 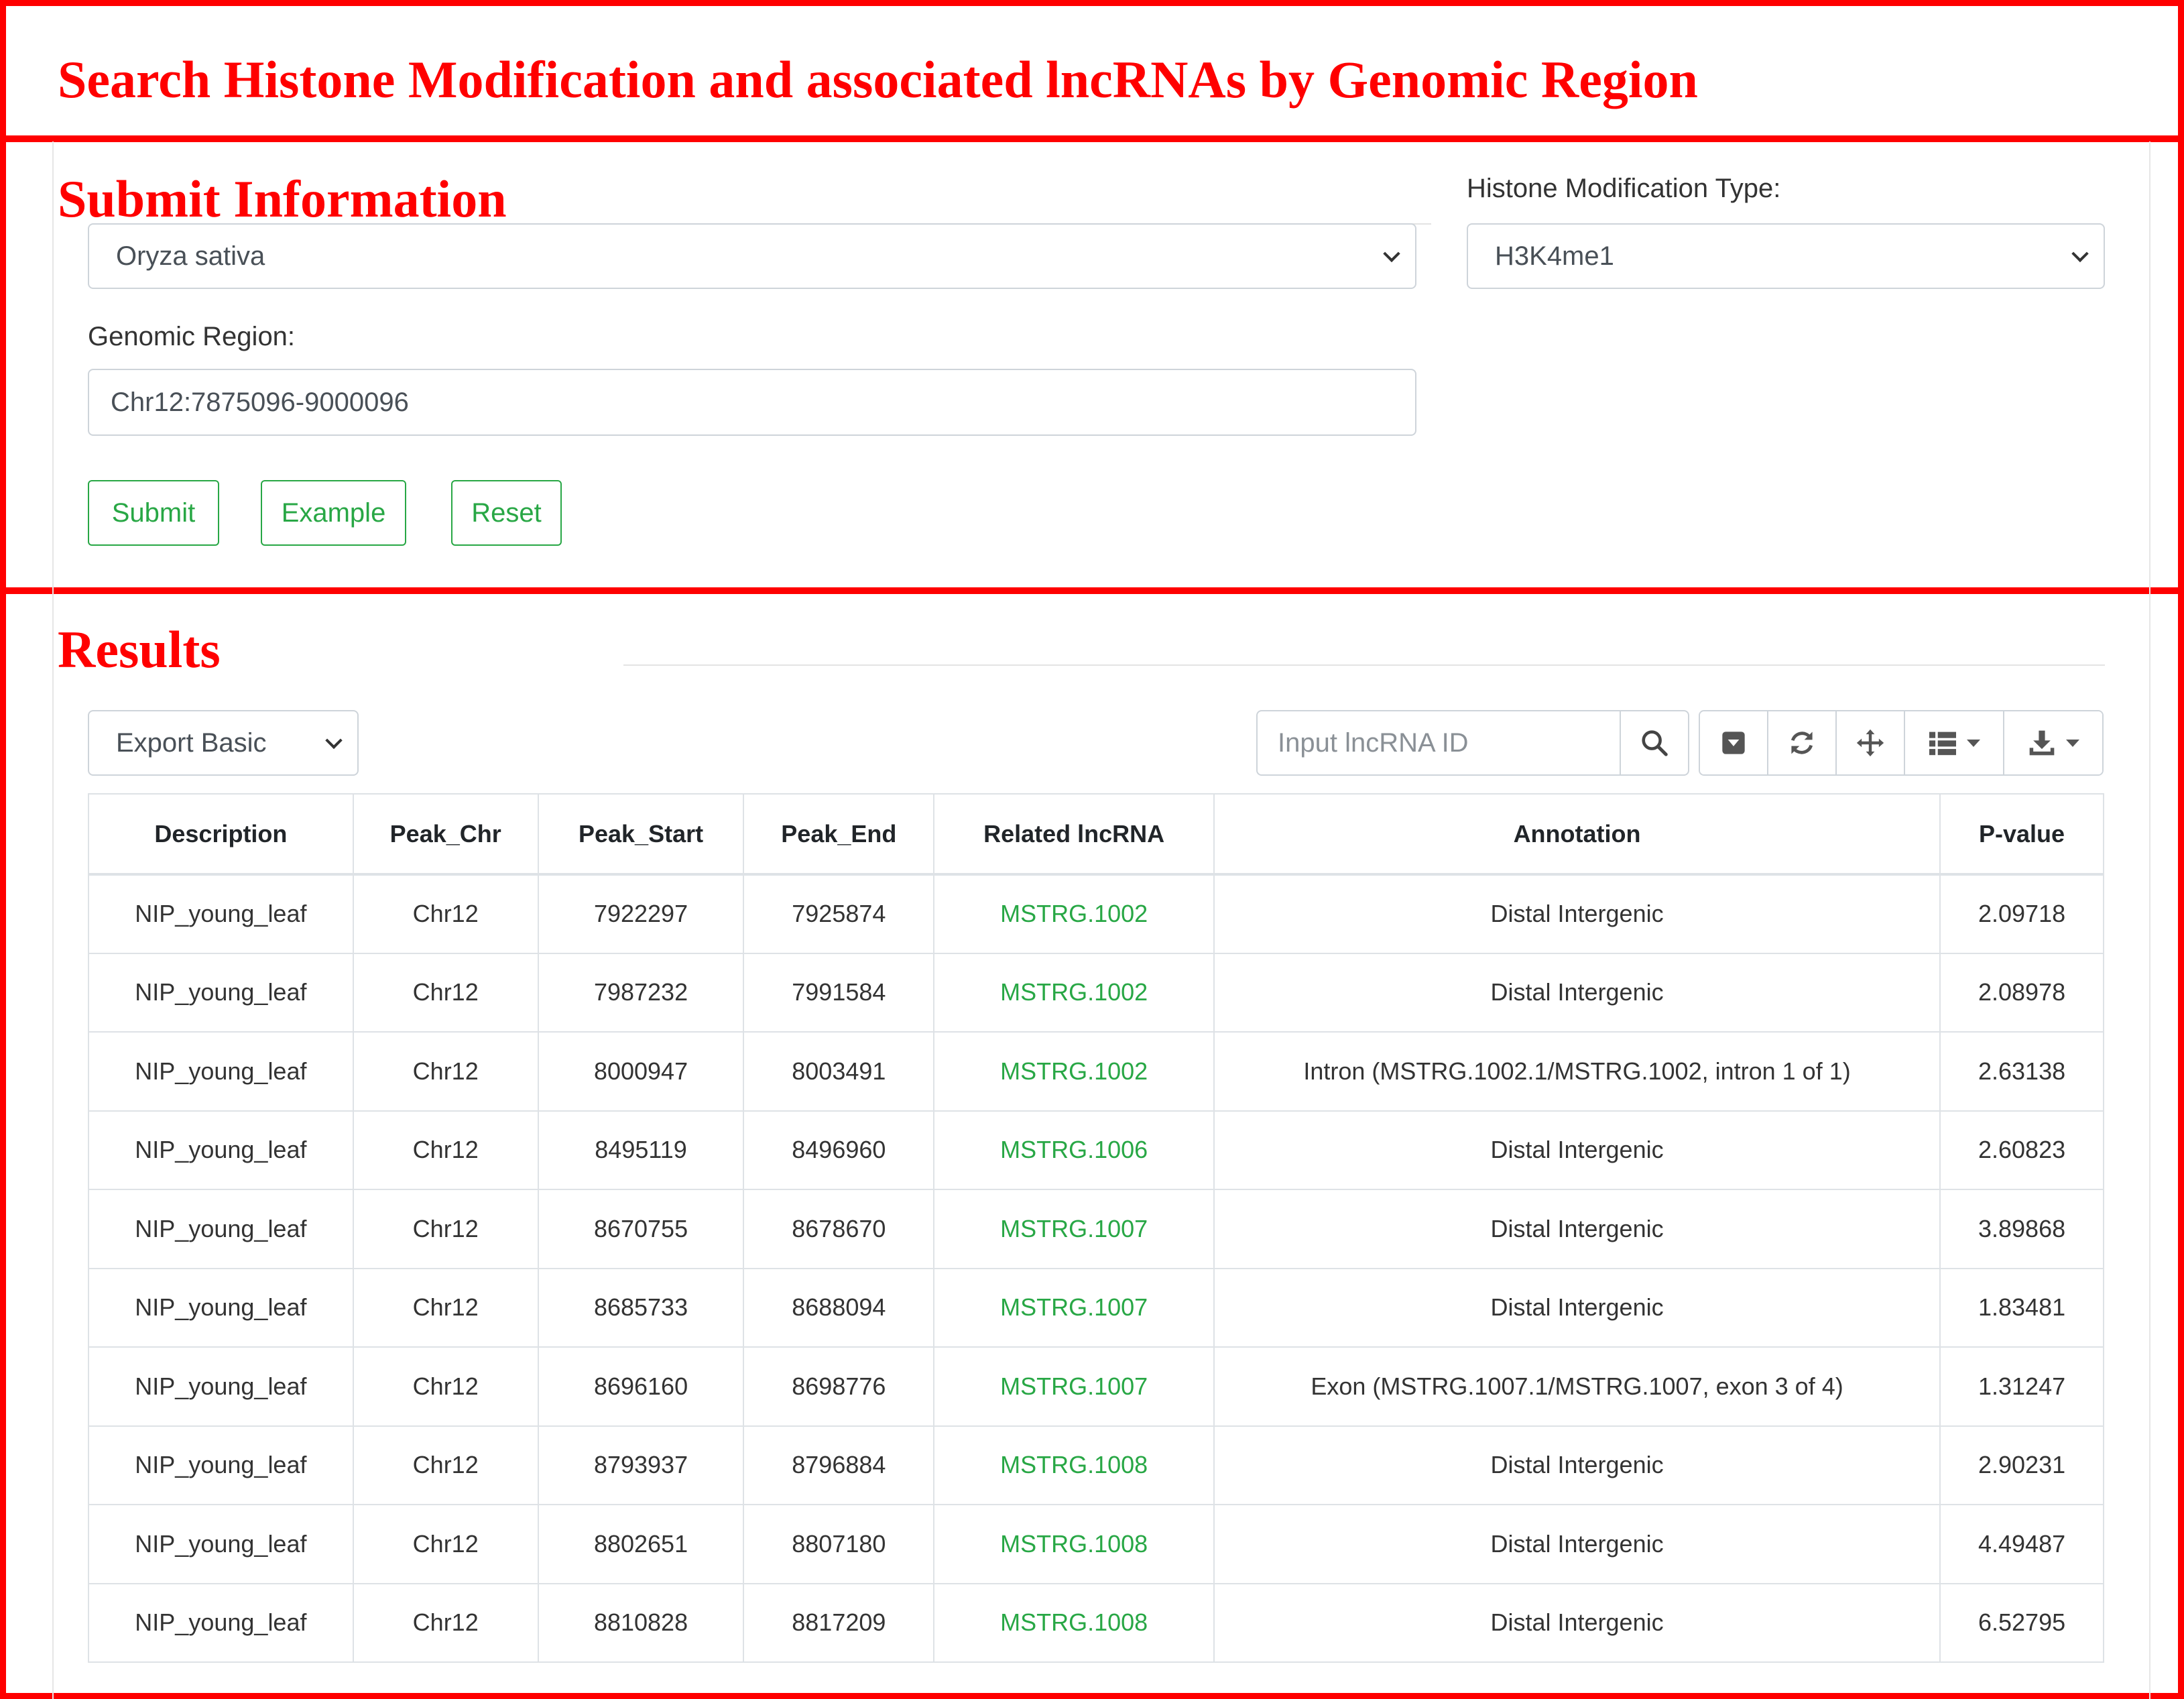 I want to click on column-header-related-lncrna: Related lncRNA, so click(x=1074, y=835).